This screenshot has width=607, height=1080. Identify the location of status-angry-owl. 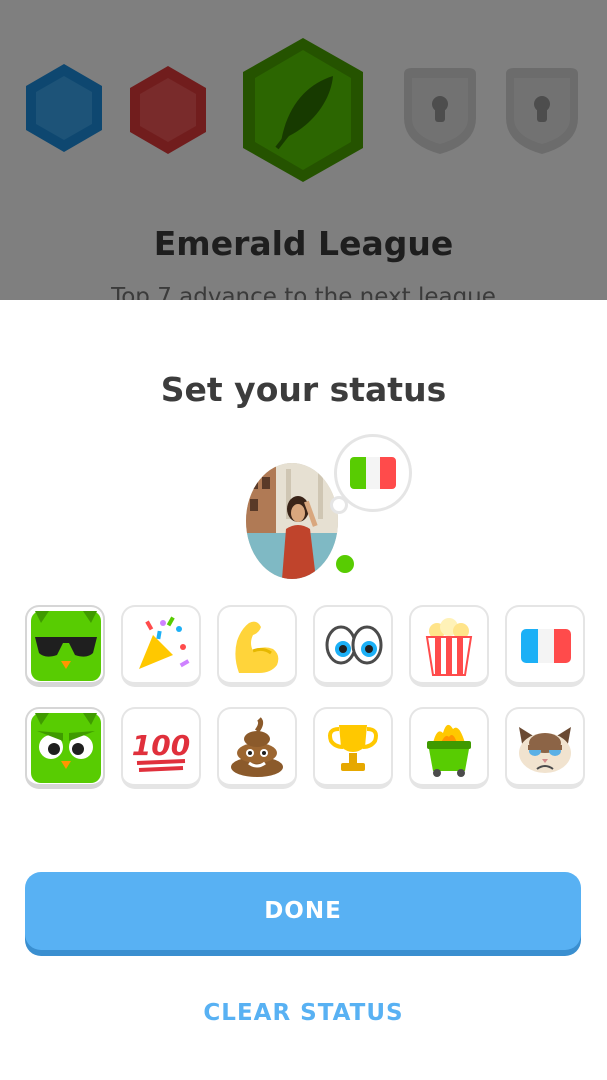
(65, 748).